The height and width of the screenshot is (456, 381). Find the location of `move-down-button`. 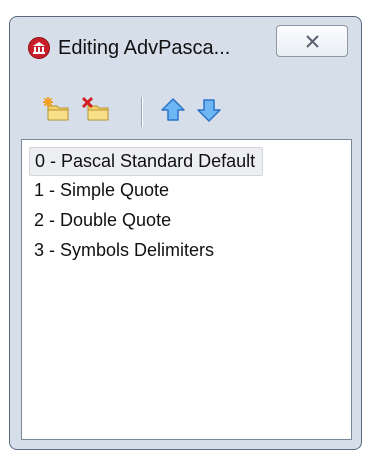

move-down-button is located at coordinates (209, 110).